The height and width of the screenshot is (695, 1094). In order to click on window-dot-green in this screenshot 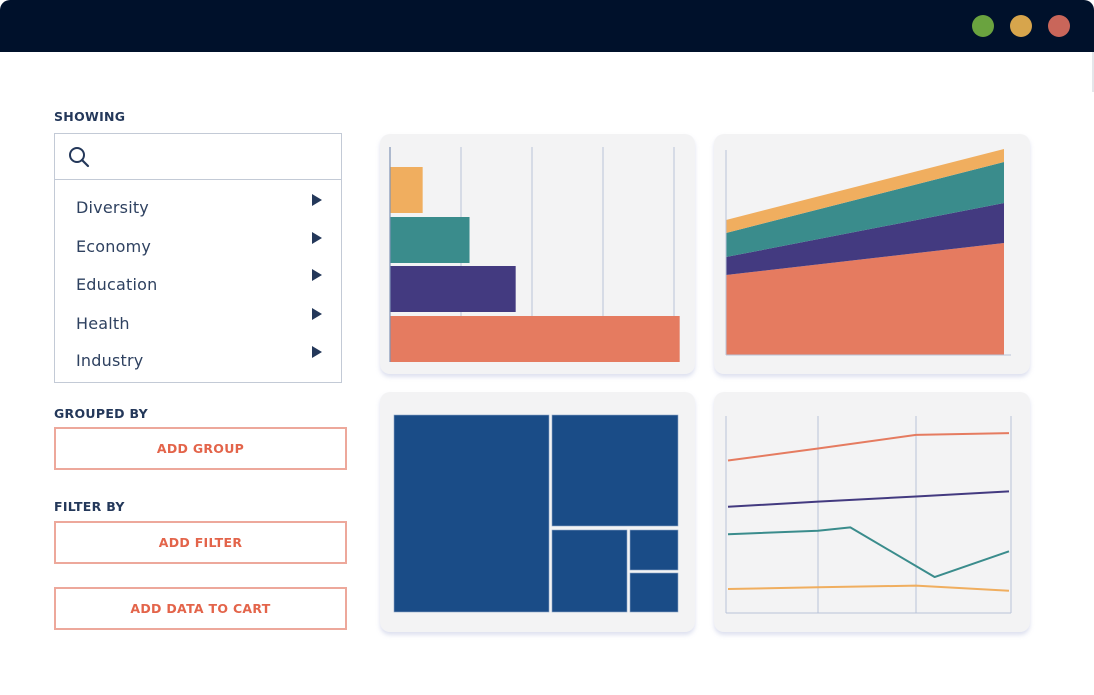, I will do `click(983, 26)`.